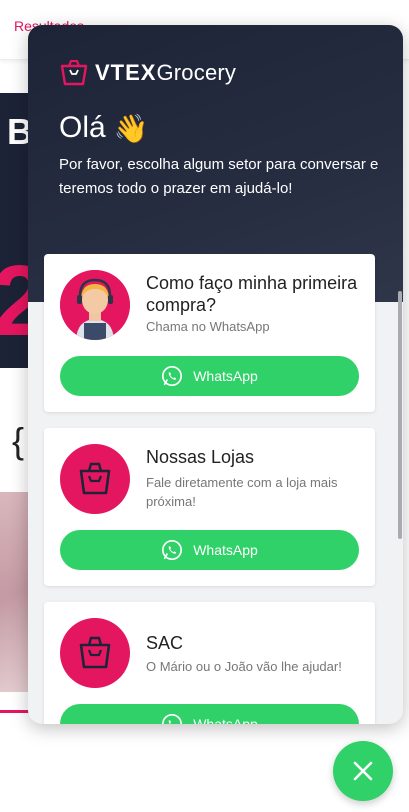 This screenshot has height=812, width=409. Describe the element at coordinates (95, 305) in the screenshot. I see `attendant-icon` at that location.